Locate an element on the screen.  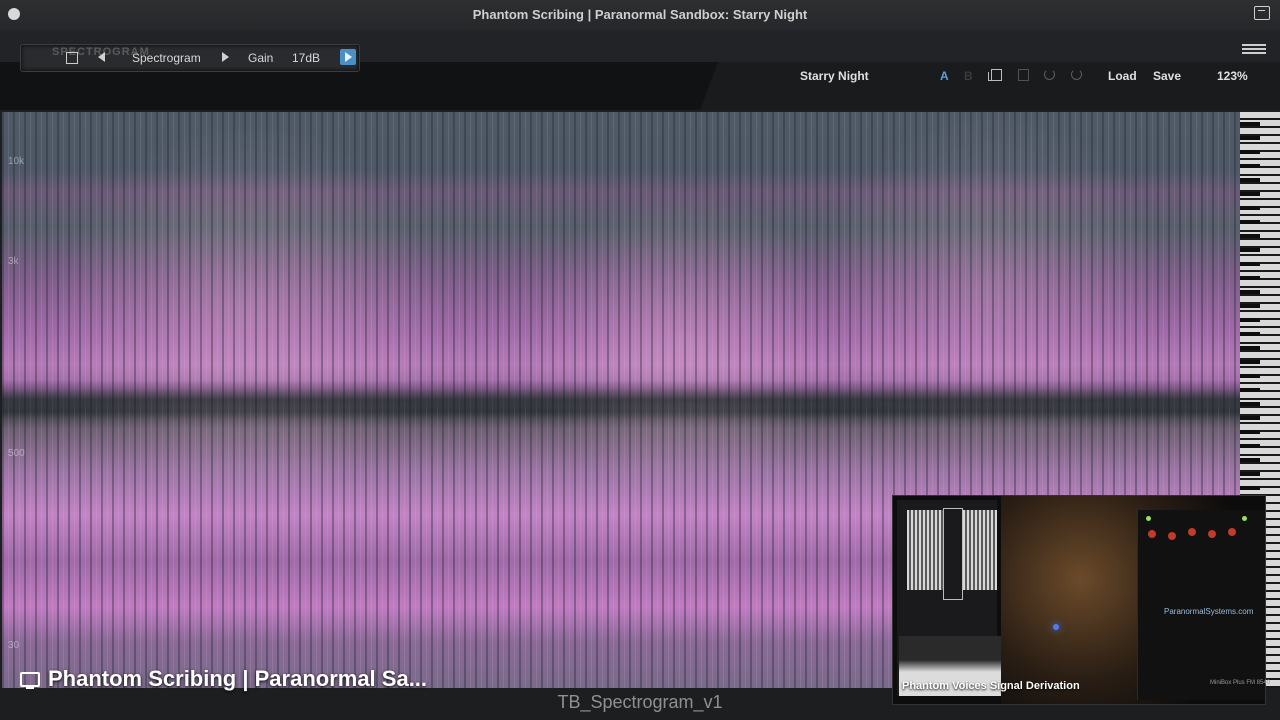
camera-inset is located at coordinates (1079, 600).